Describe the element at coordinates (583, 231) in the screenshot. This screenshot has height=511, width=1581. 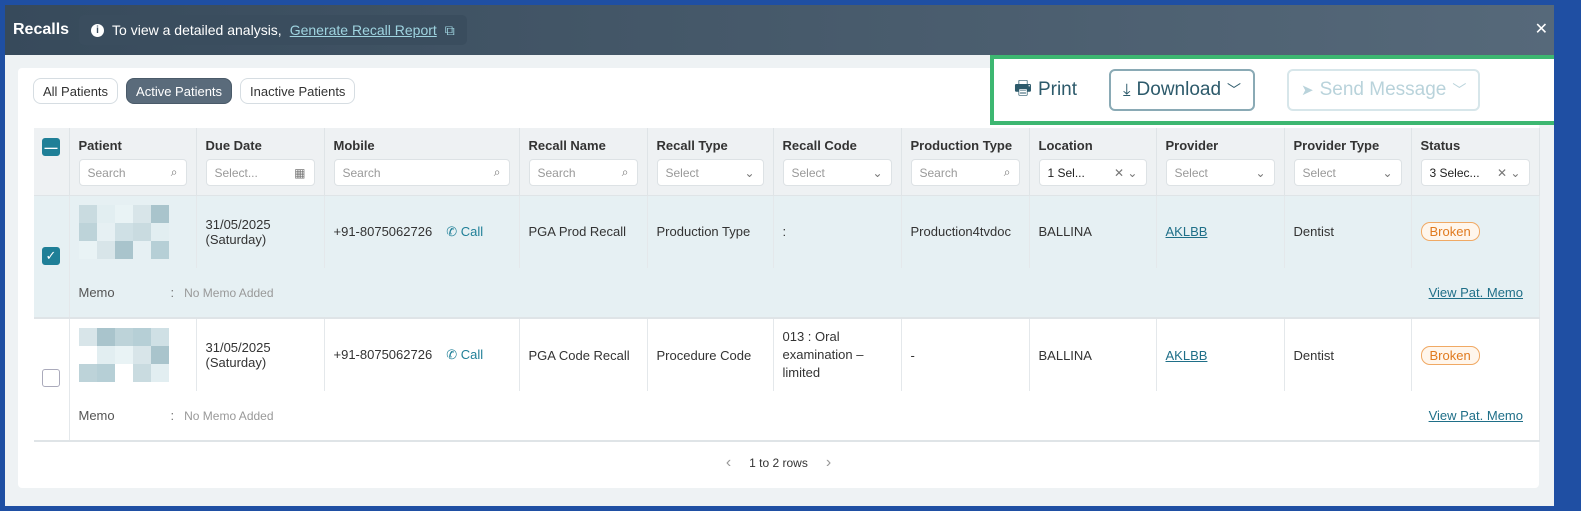
I see `recall-name: PGA Prod Recall` at that location.